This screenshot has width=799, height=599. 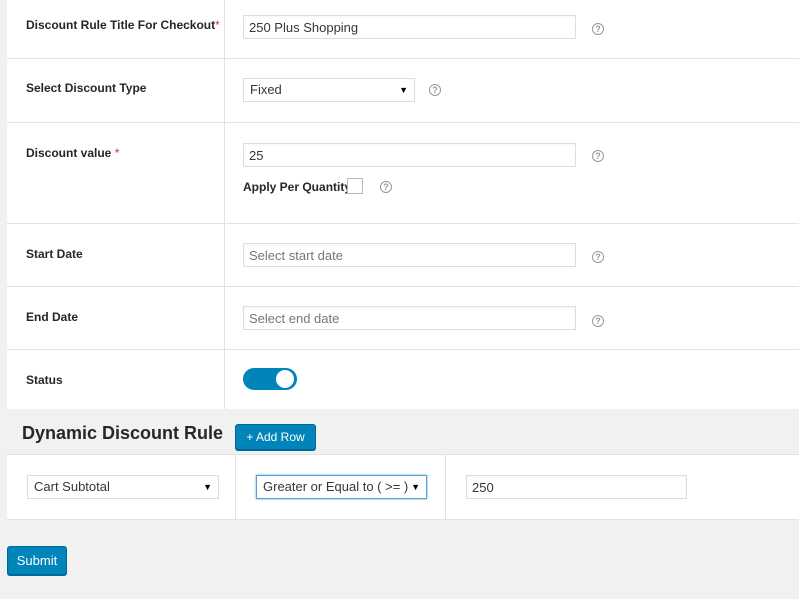 I want to click on condition-cell: Cart Subtotal ▼, so click(x=121, y=487).